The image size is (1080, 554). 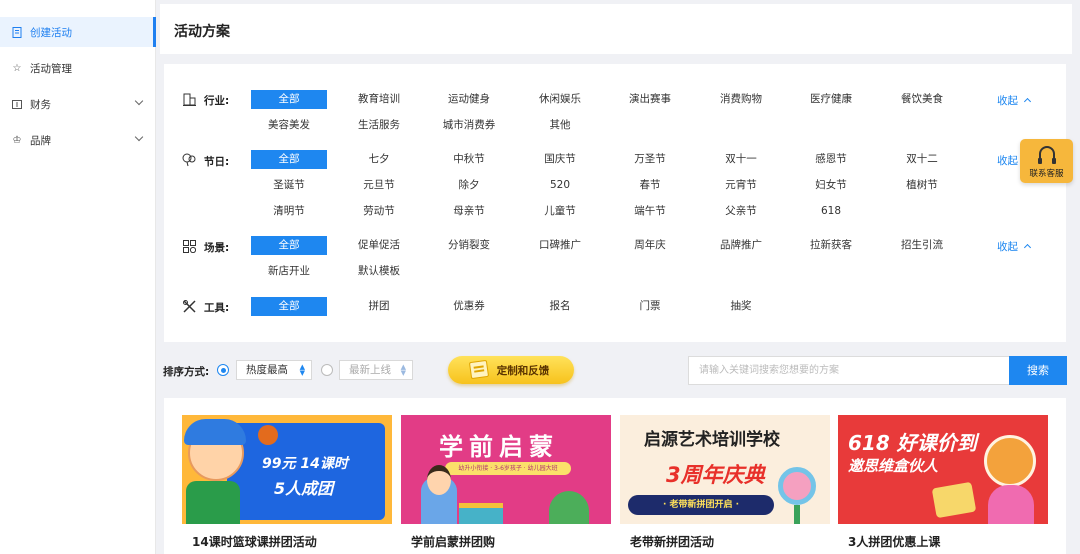 What do you see at coordinates (287, 469) in the screenshot?
I see `card-image: 99元 14课时 5人成团` at bounding box center [287, 469].